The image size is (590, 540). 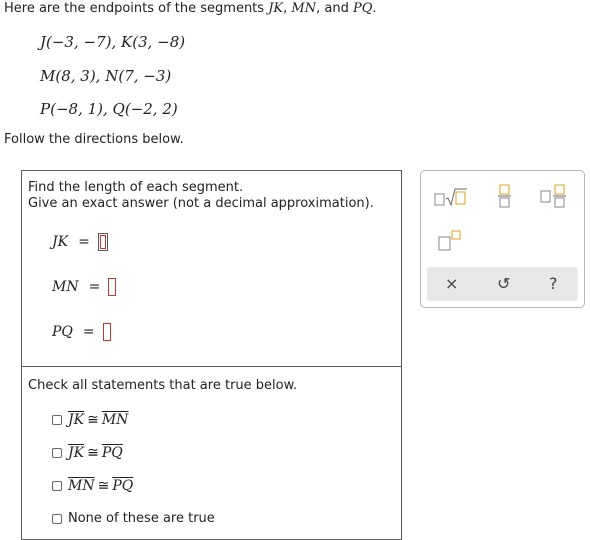 I want to click on statement-mn-pq: MN ≅ PQ, so click(x=92, y=486).